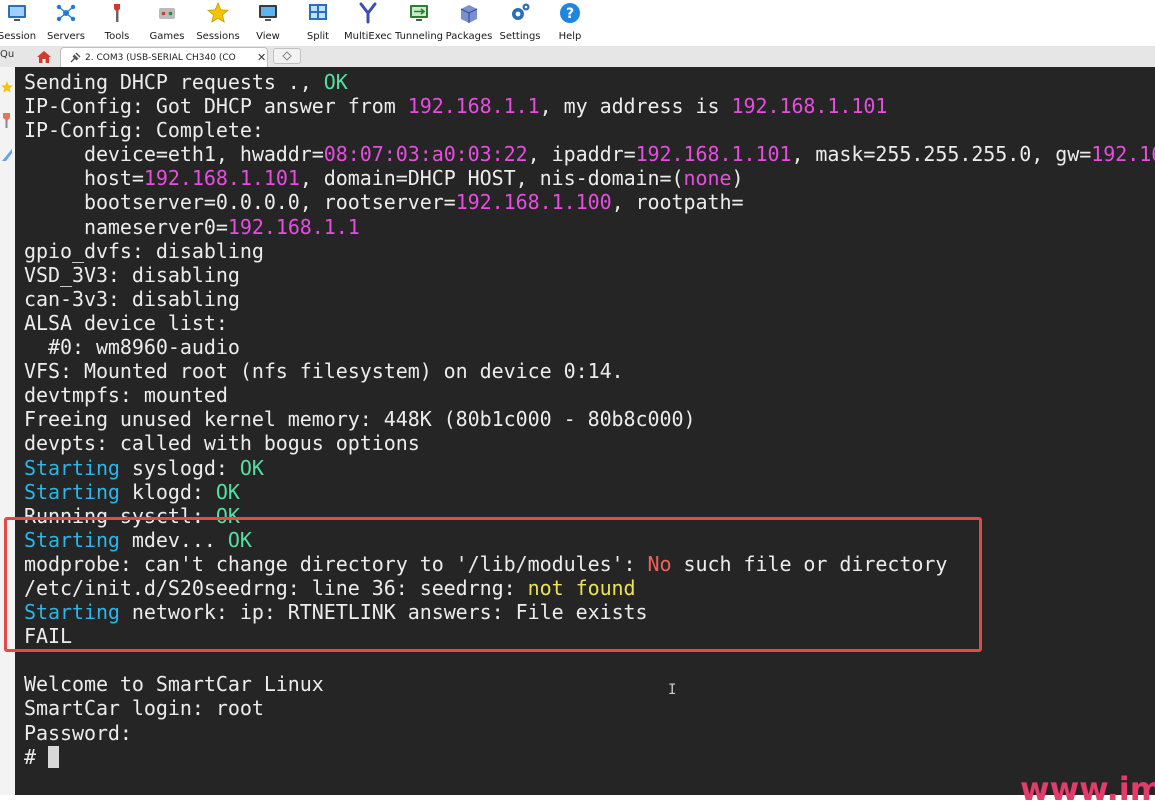 Image resolution: width=1155 pixels, height=808 pixels. I want to click on terminal-text-segment: devpts: called with bogus options, so click(222, 443).